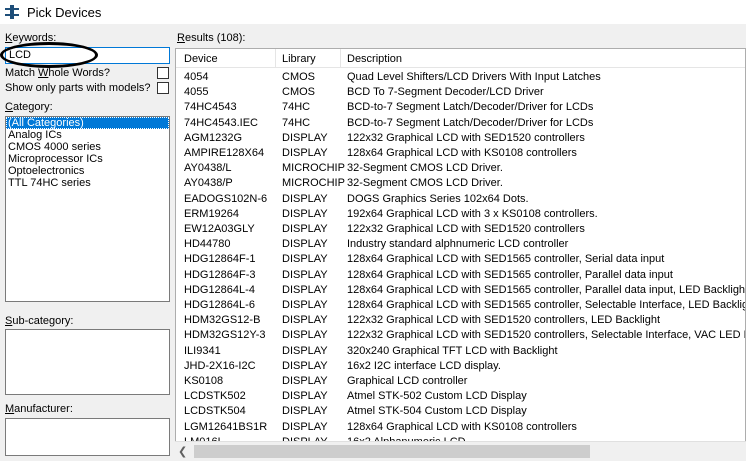 The height and width of the screenshot is (461, 746). I want to click on horizontal-scrollbar: ❮, so click(460, 451).